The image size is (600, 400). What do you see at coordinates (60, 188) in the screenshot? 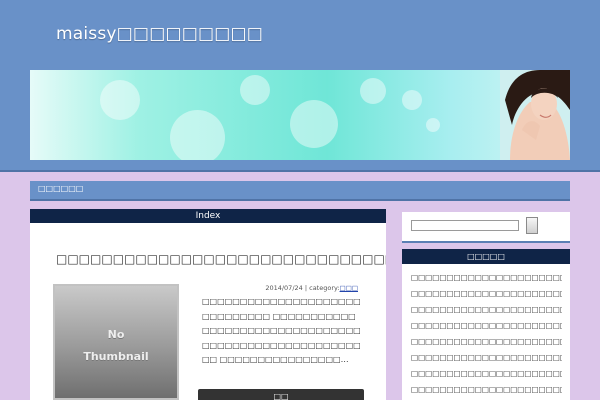
I see `nav-item-home: □□□□□□` at bounding box center [60, 188].